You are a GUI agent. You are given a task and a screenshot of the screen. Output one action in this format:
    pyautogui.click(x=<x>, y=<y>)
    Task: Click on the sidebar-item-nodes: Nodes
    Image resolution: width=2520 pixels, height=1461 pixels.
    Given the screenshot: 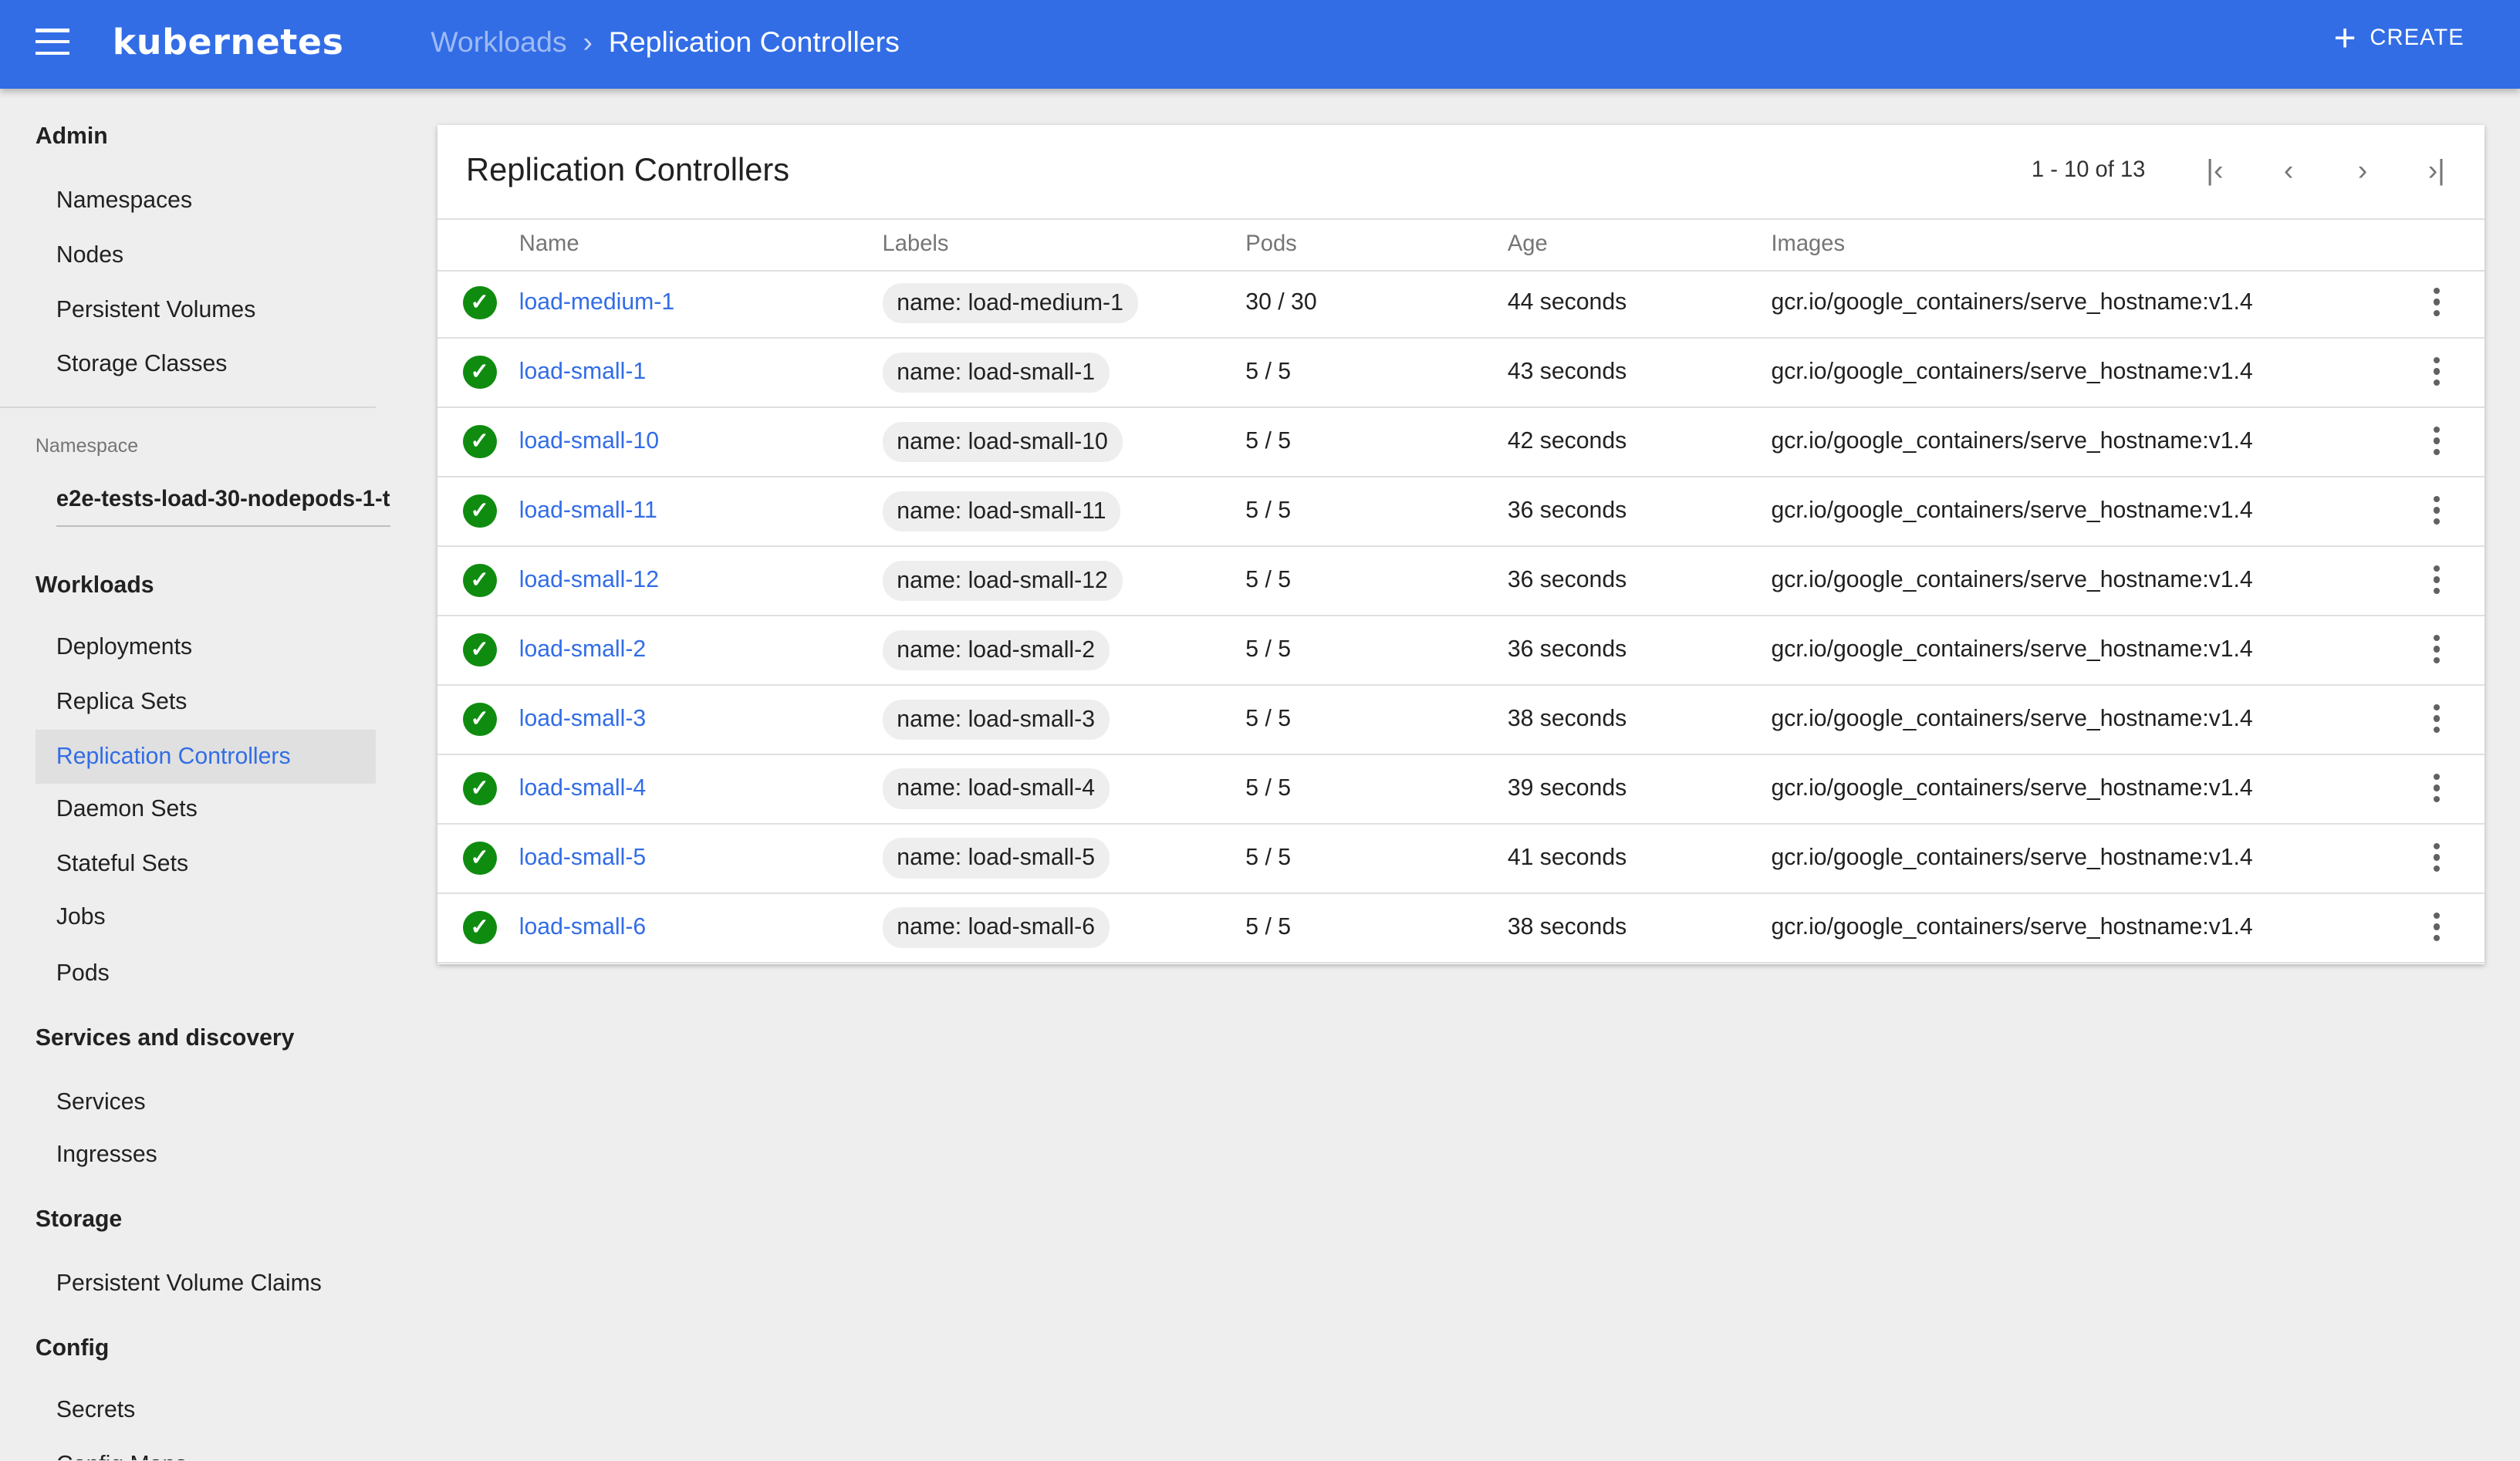 What is the action you would take?
    pyautogui.click(x=206, y=255)
    